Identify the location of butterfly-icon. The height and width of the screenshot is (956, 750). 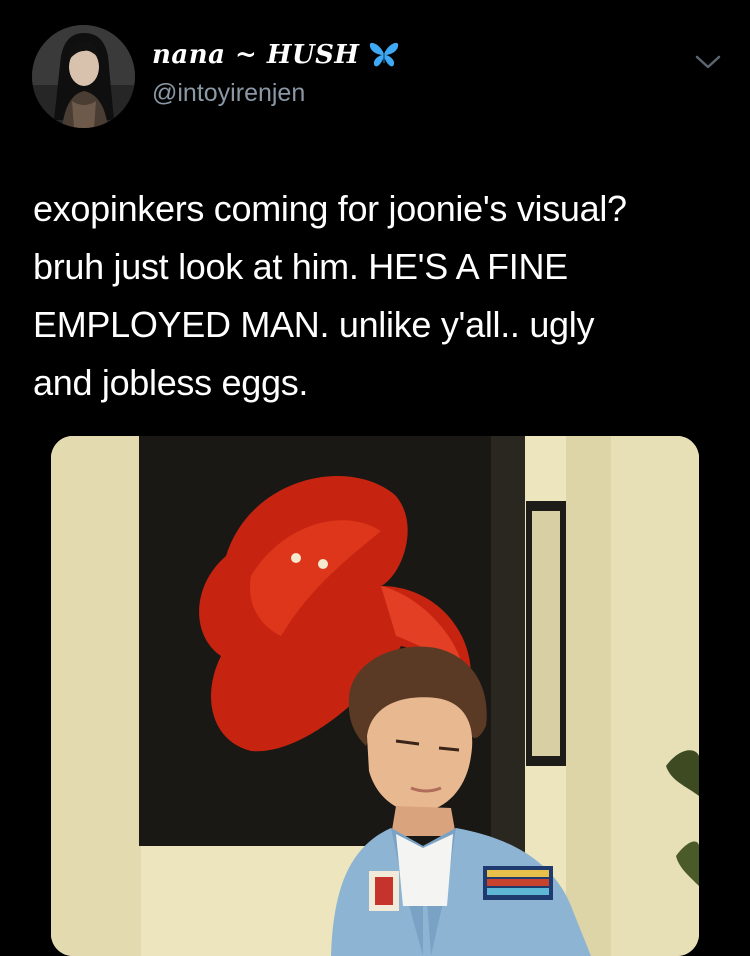
(384, 55).